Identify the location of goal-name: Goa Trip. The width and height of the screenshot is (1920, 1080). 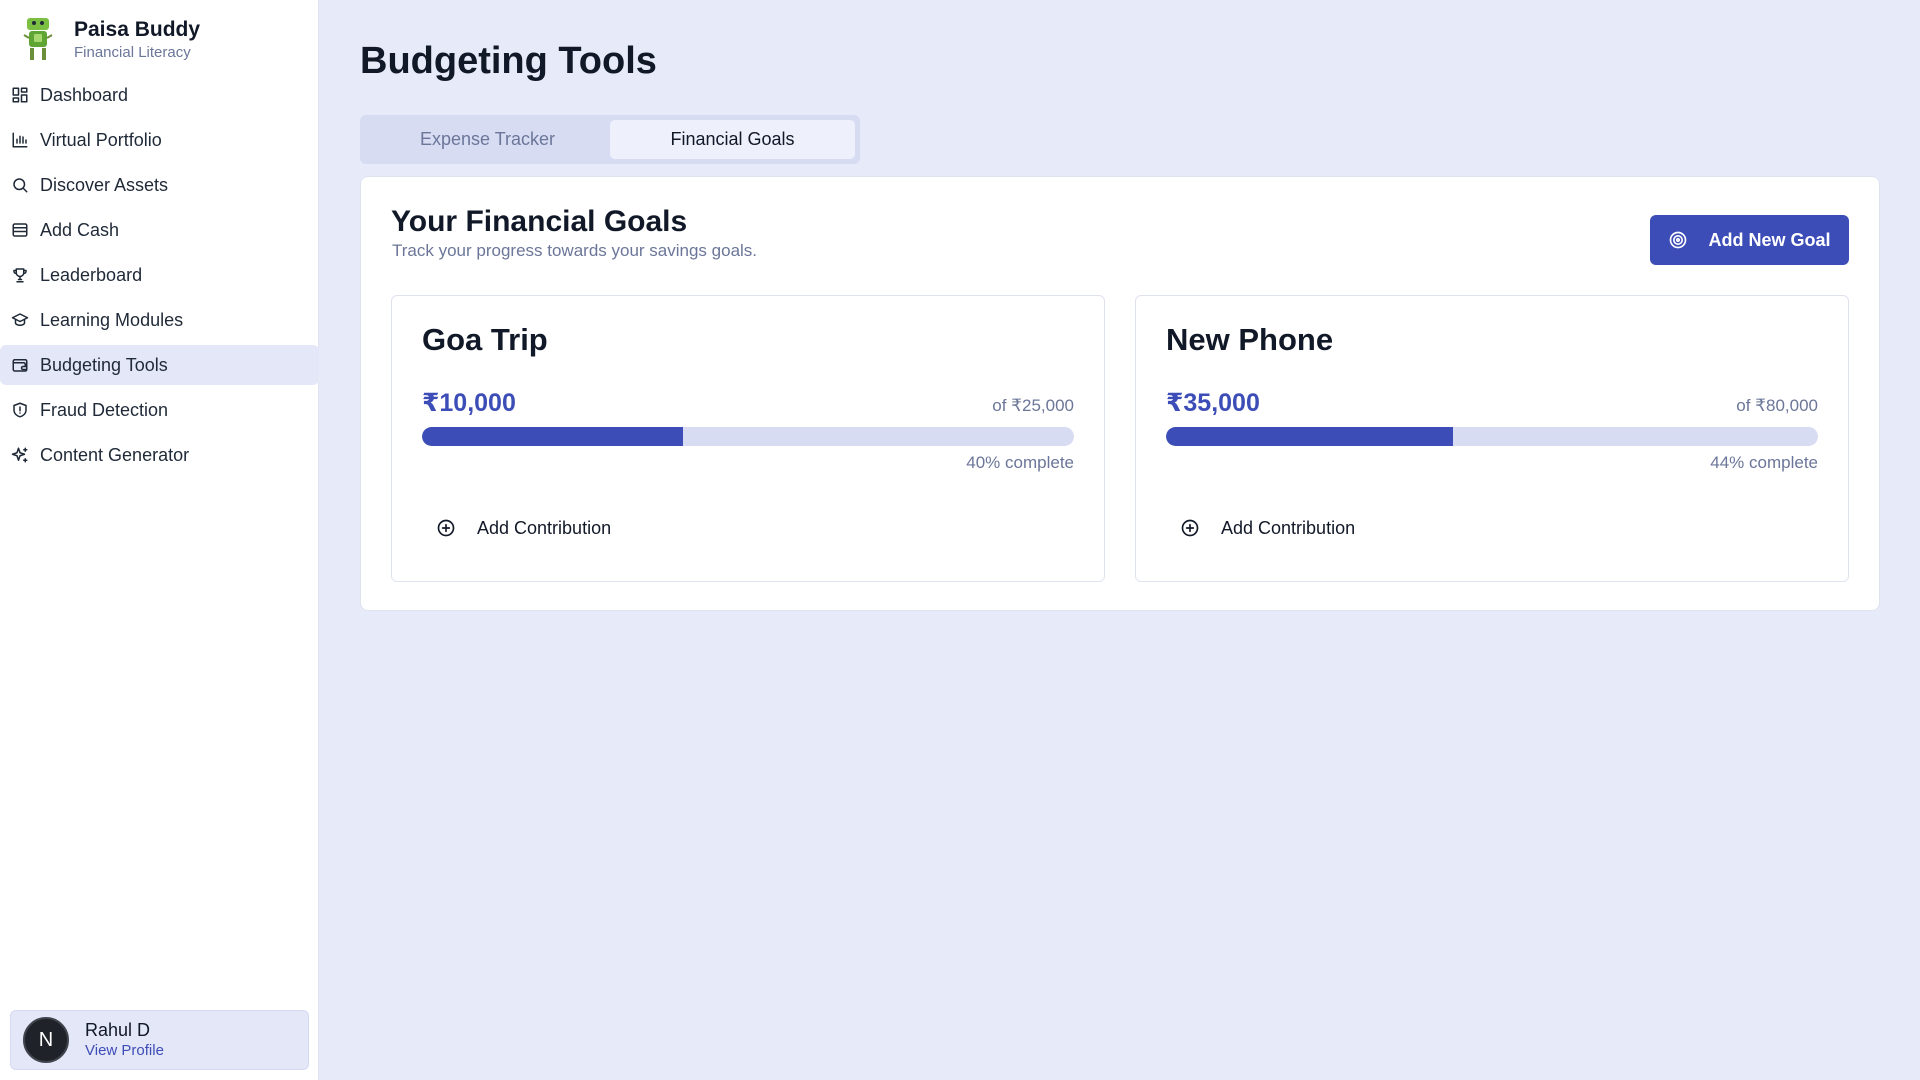
(485, 339).